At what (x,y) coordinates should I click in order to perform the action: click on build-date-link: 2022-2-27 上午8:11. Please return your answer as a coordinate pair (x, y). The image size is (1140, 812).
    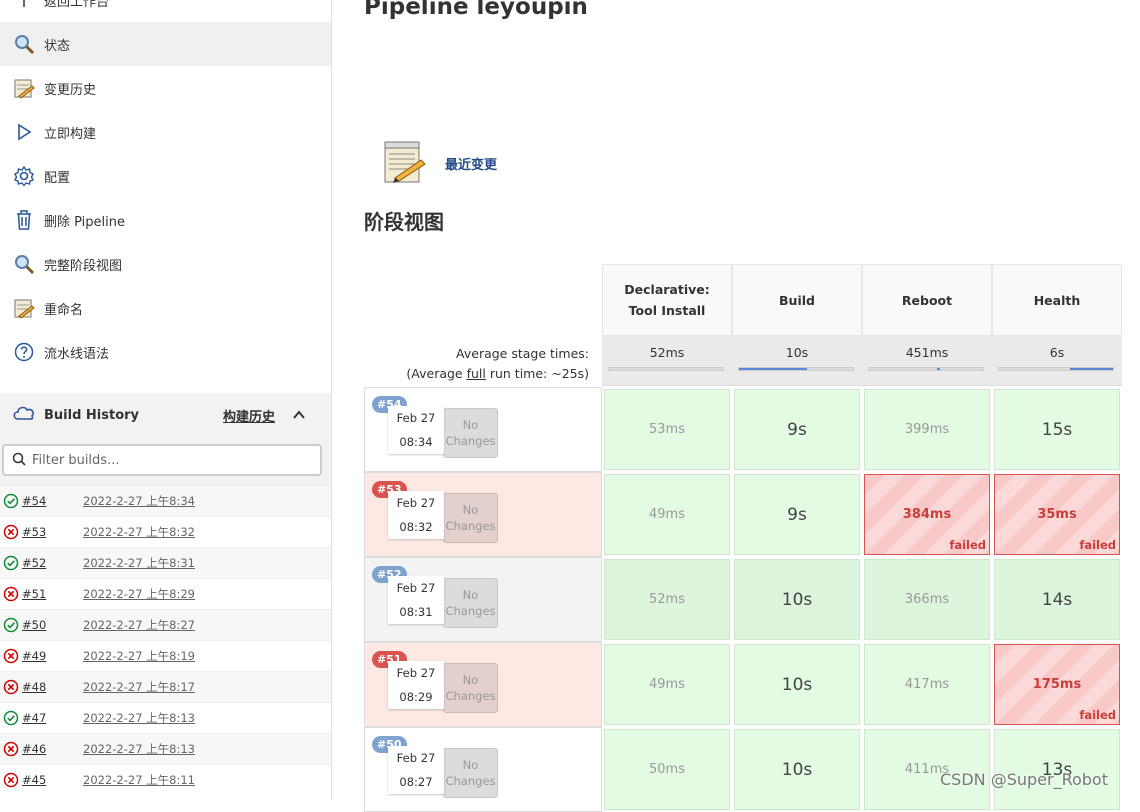
    Looking at the image, I should click on (139, 780).